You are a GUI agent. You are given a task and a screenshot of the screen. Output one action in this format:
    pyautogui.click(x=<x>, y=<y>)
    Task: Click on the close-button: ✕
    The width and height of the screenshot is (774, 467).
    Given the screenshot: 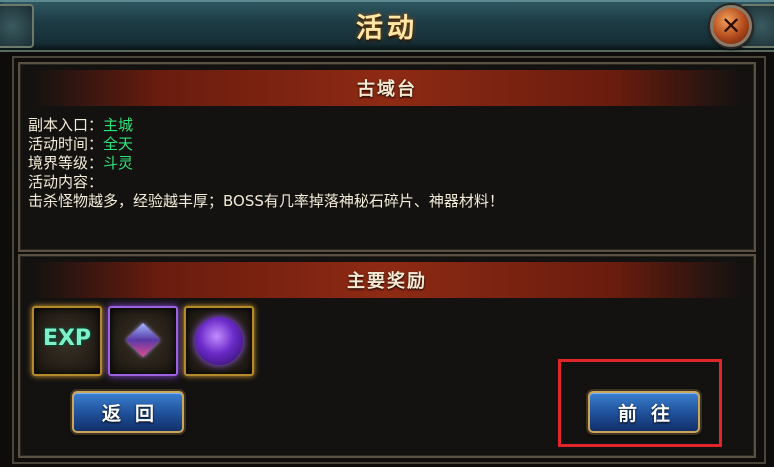 What is the action you would take?
    pyautogui.click(x=731, y=26)
    